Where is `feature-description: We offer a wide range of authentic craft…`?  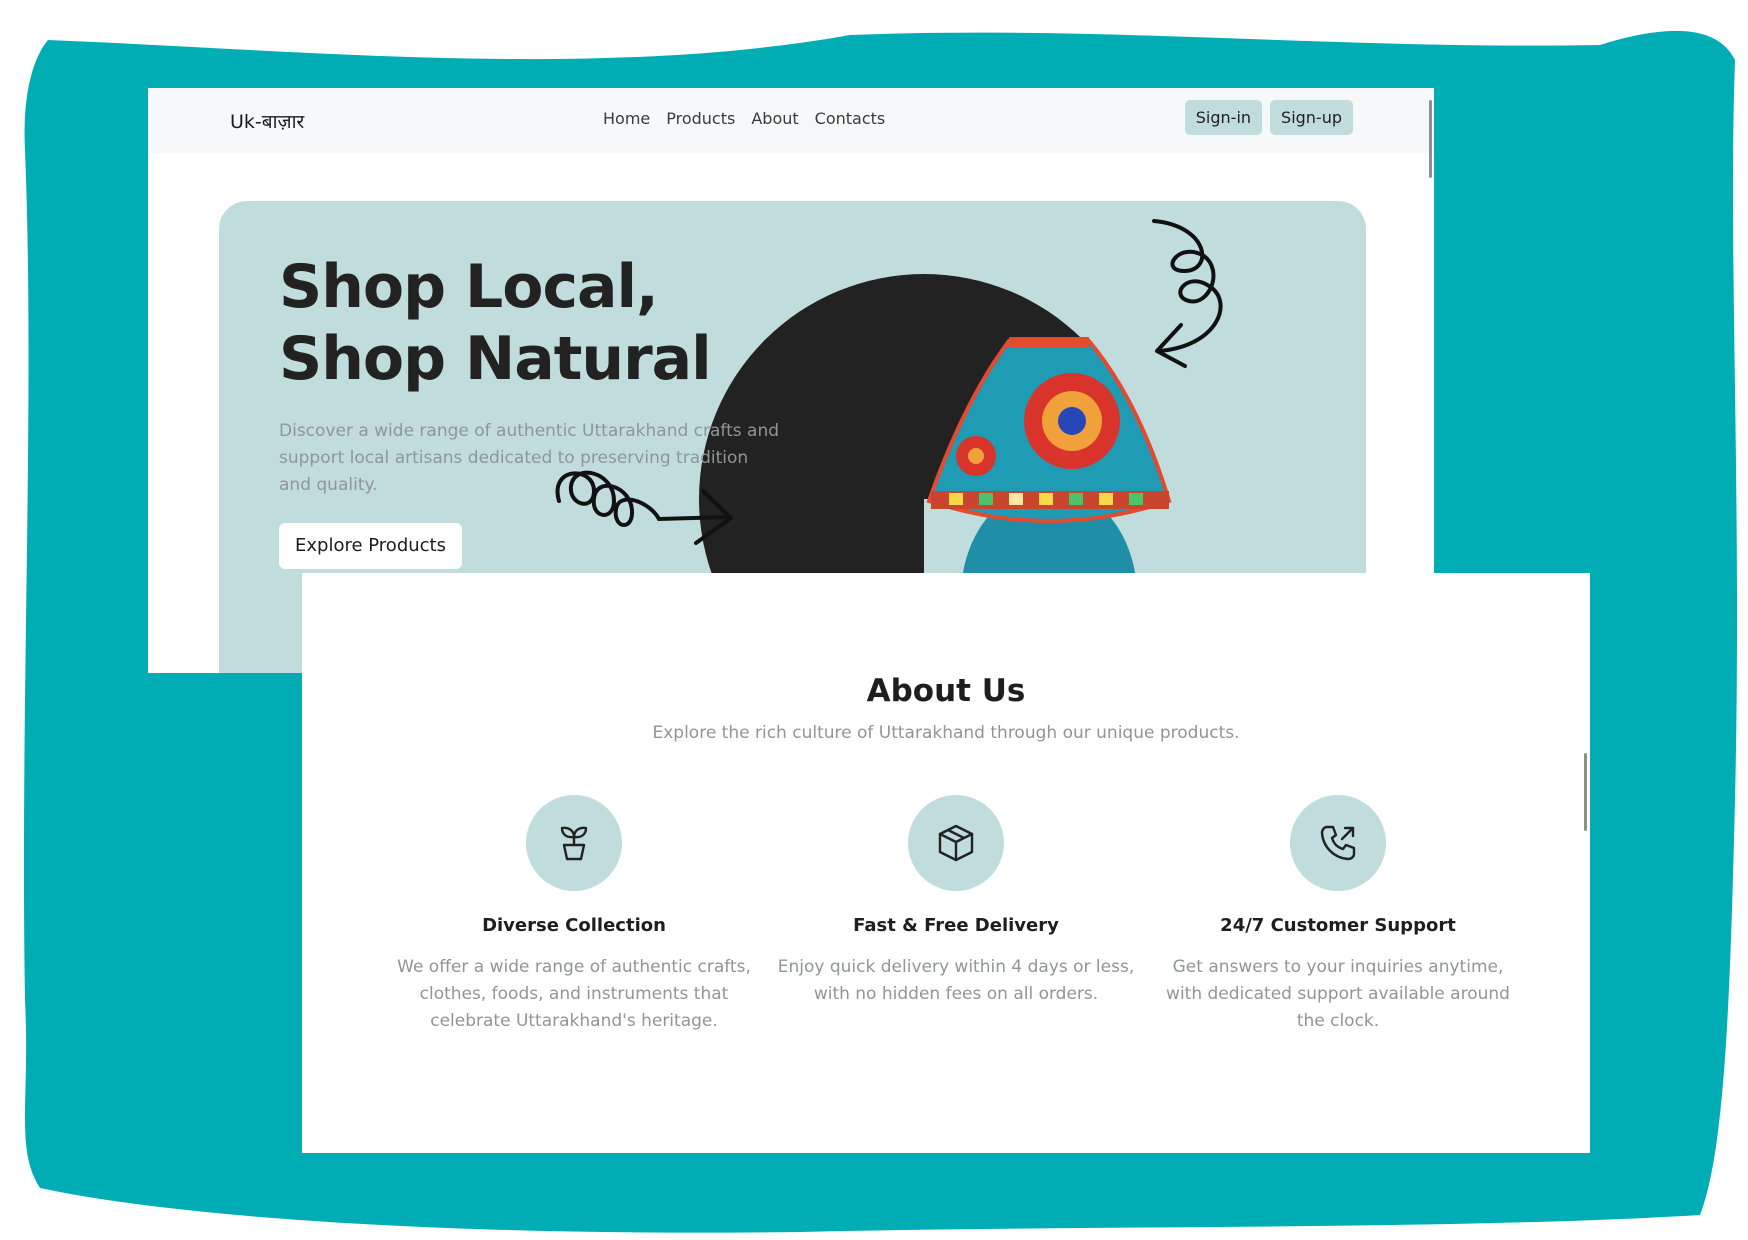
feature-description: We offer a wide range of authentic craft… is located at coordinates (574, 994).